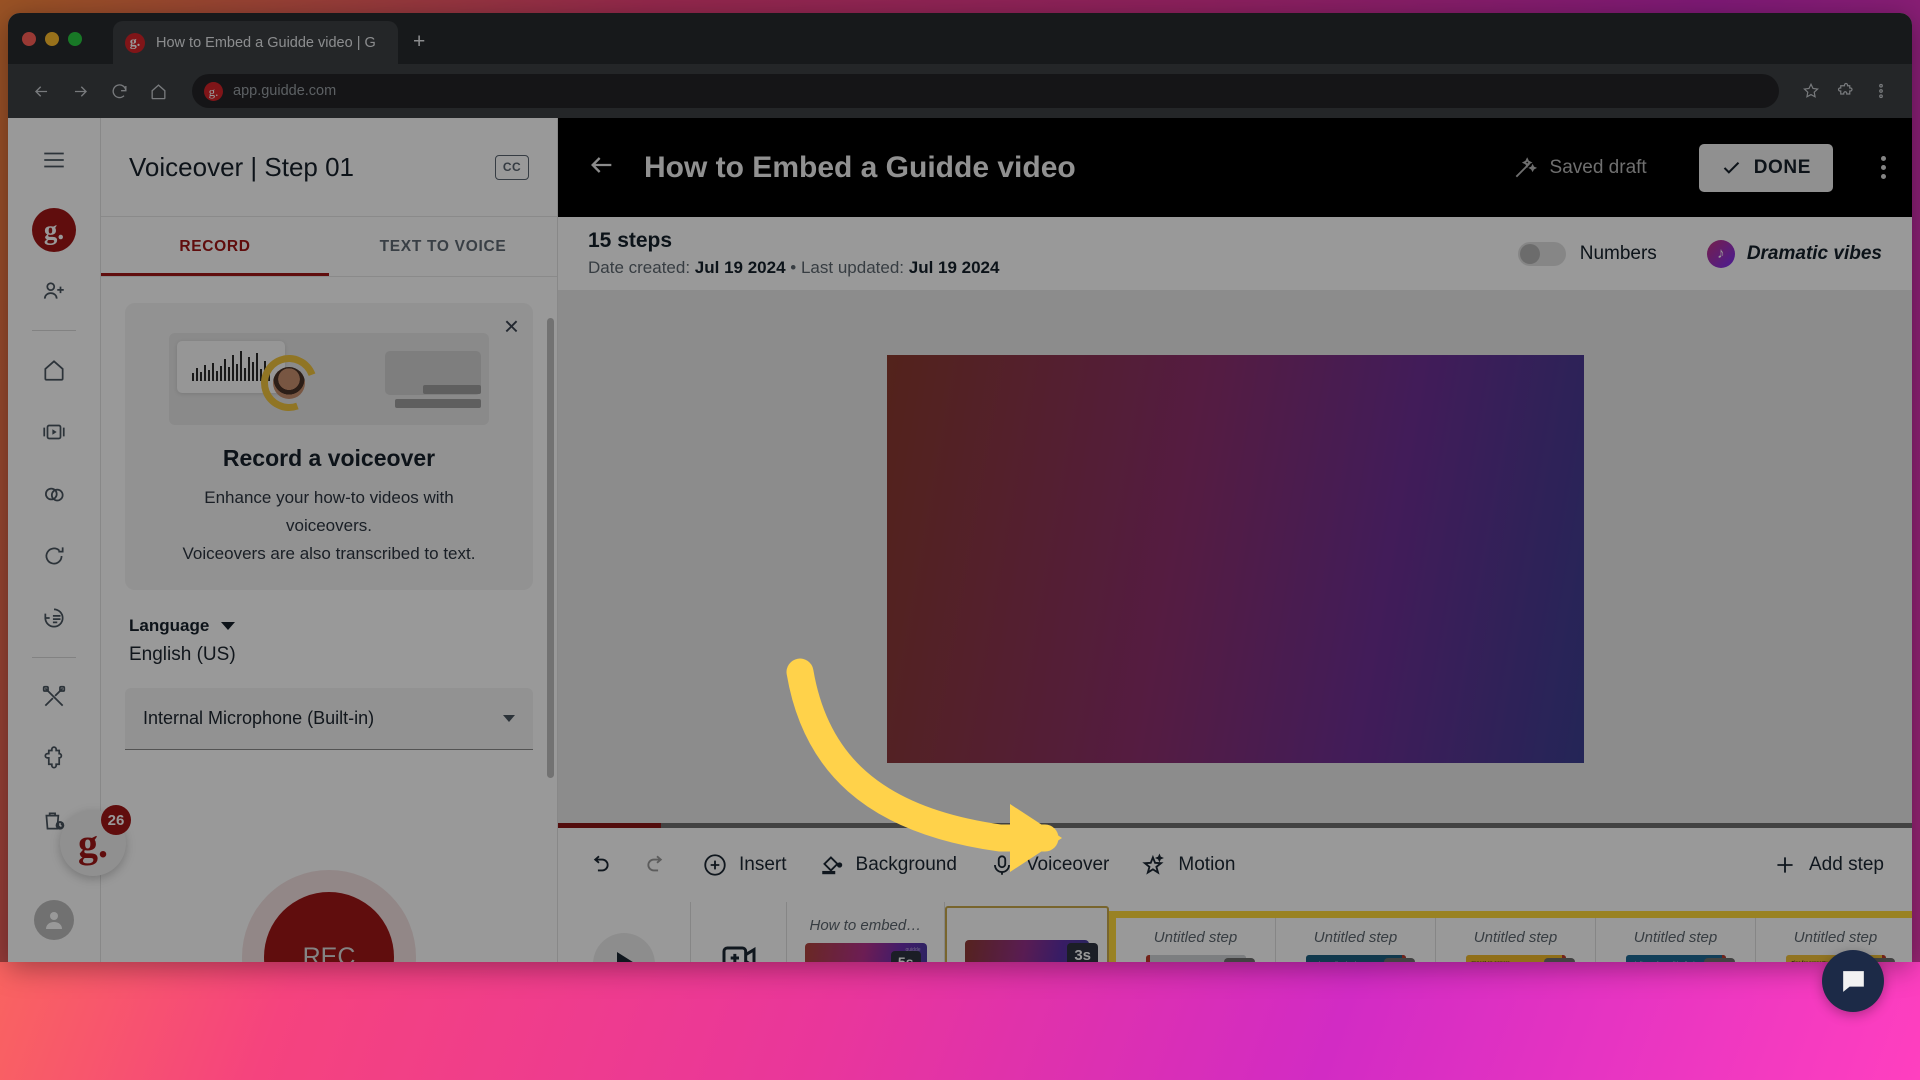 This screenshot has width=1920, height=1080. What do you see at coordinates (1541, 253) in the screenshot?
I see `numbers-toggle-switch` at bounding box center [1541, 253].